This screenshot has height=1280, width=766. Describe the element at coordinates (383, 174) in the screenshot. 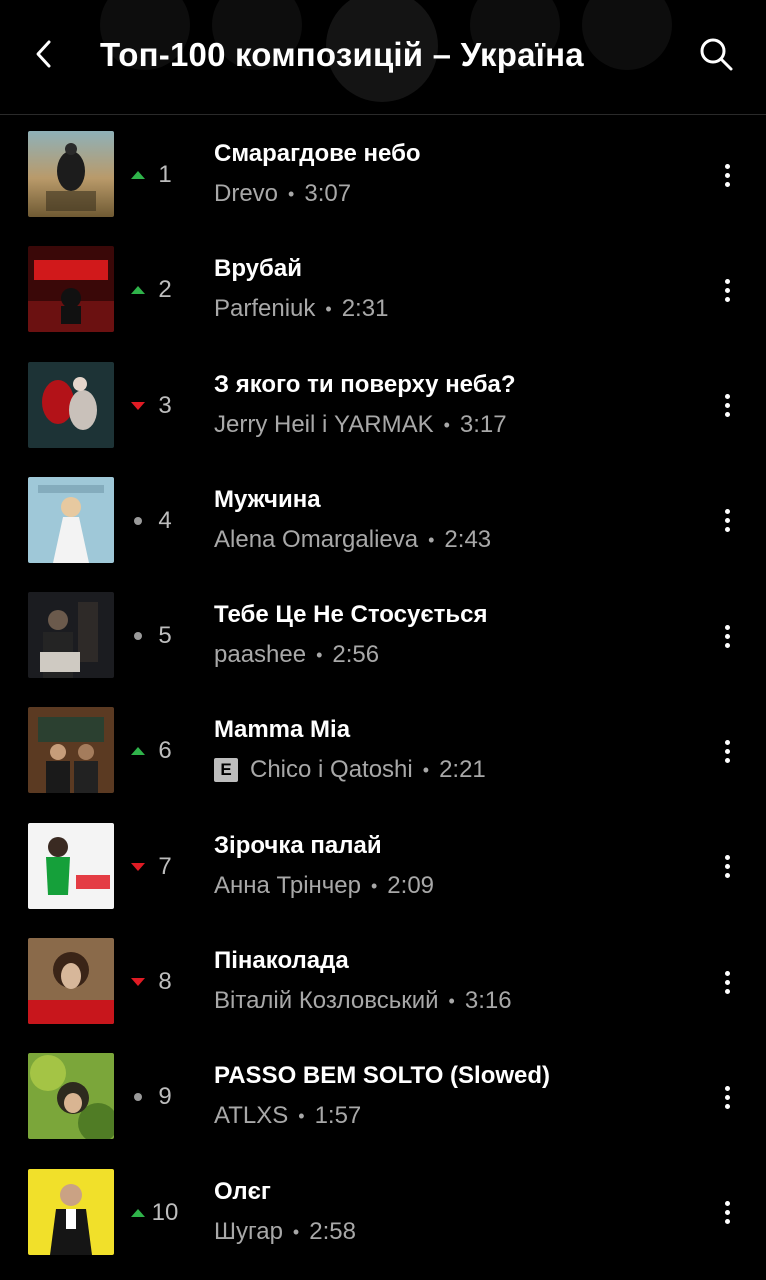

I see `track-row: 1 Смарагдове небо Drevo • 3:07` at that location.